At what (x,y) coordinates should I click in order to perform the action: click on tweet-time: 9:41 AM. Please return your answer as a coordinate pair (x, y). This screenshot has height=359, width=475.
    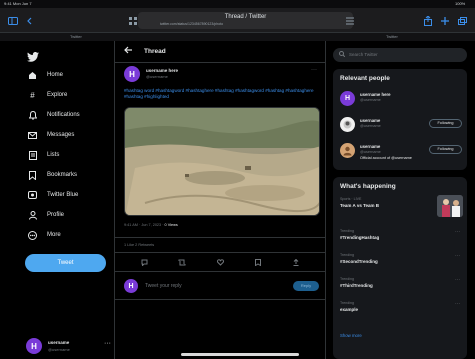
    Looking at the image, I should click on (131, 225).